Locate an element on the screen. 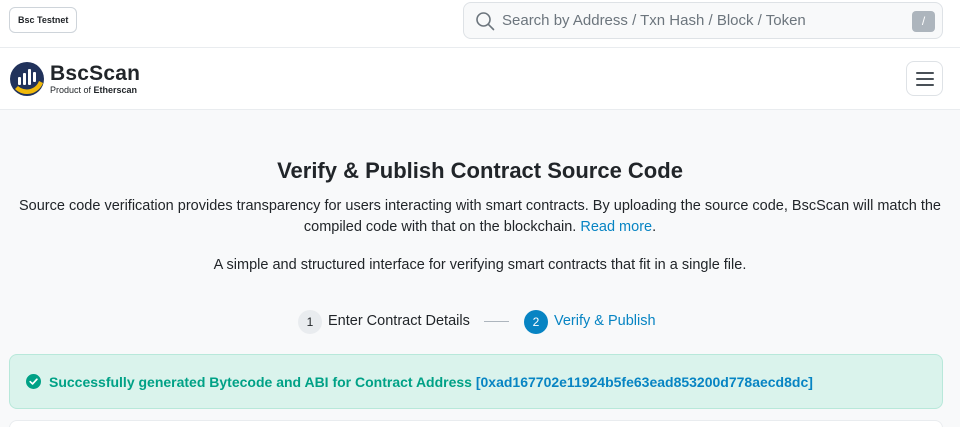 This screenshot has height=427, width=960. menu-icon is located at coordinates (925, 73).